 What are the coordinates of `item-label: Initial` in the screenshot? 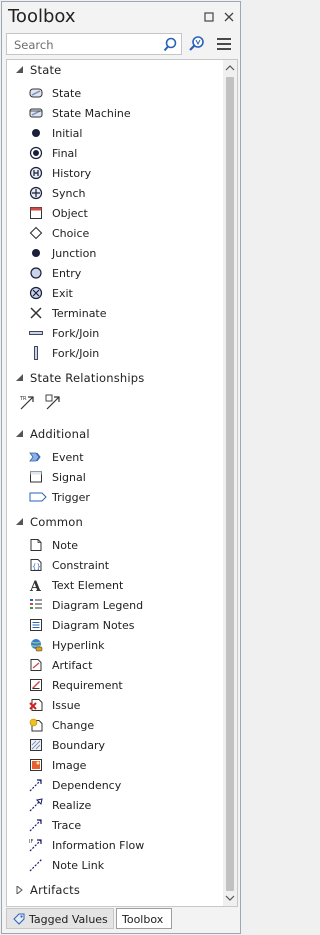 It's located at (67, 133).